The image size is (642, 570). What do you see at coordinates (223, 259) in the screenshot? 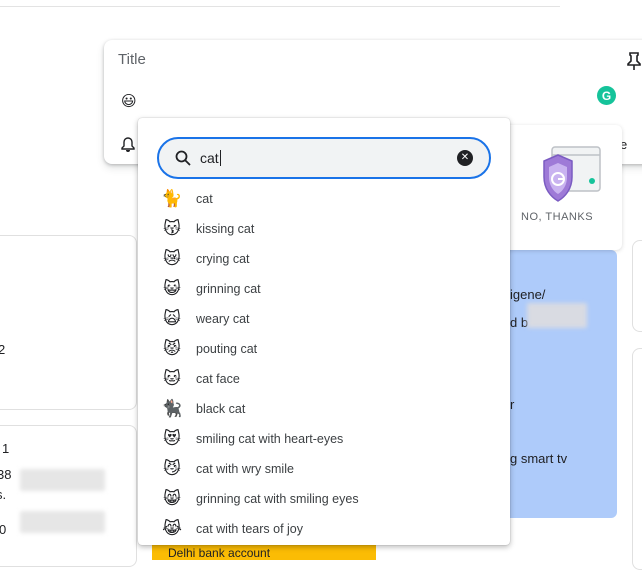
I see `emoji-label: crying cat` at bounding box center [223, 259].